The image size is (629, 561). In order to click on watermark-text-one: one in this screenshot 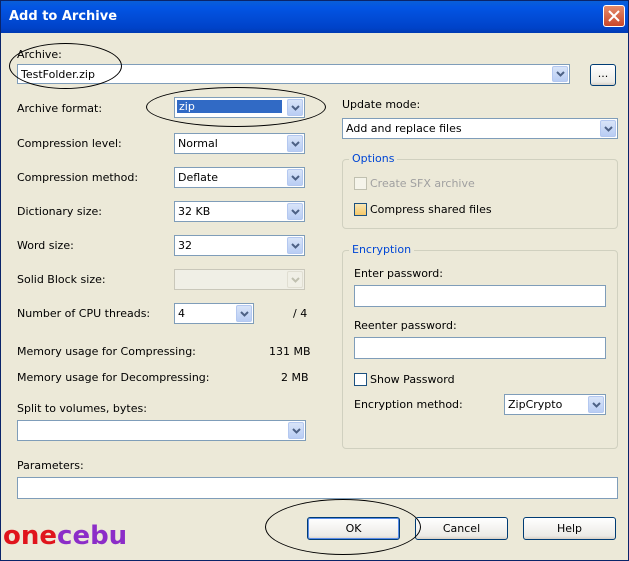, I will do `click(30, 536)`.